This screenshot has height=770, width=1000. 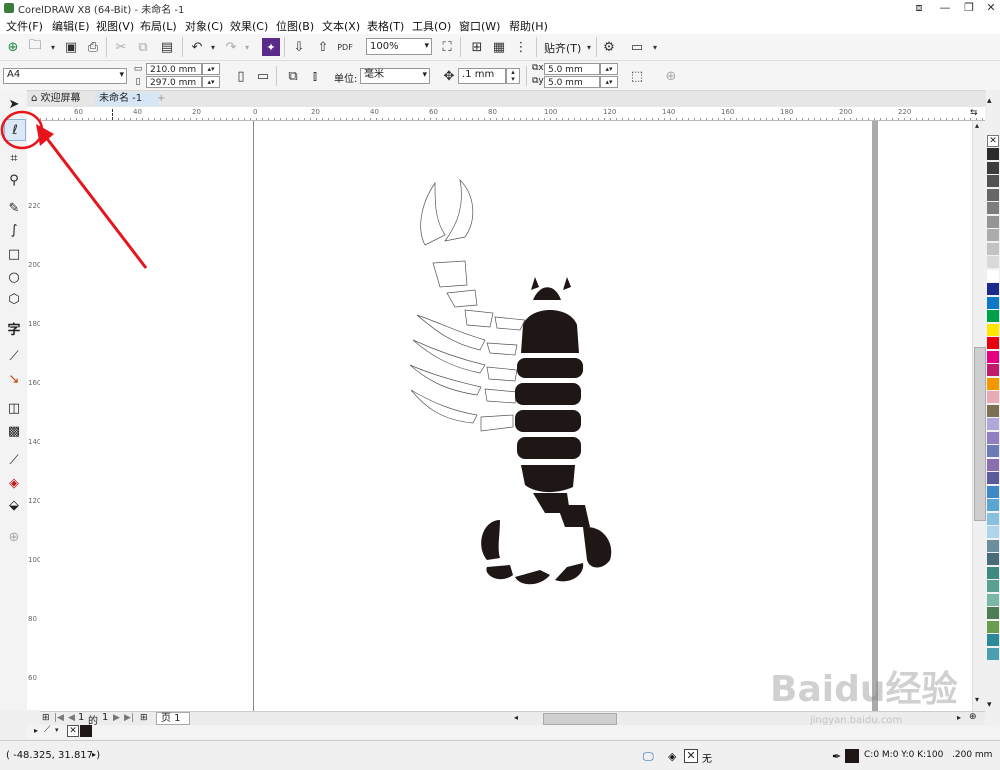 I want to click on import-icon: ⇩, so click(x=299, y=47).